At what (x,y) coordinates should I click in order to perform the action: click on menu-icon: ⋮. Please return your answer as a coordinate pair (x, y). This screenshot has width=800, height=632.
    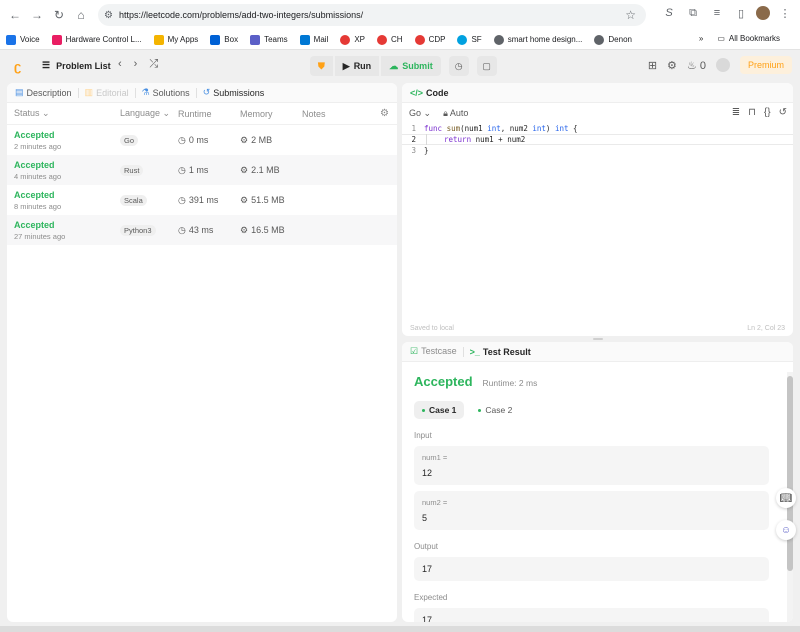
    Looking at the image, I should click on (785, 13).